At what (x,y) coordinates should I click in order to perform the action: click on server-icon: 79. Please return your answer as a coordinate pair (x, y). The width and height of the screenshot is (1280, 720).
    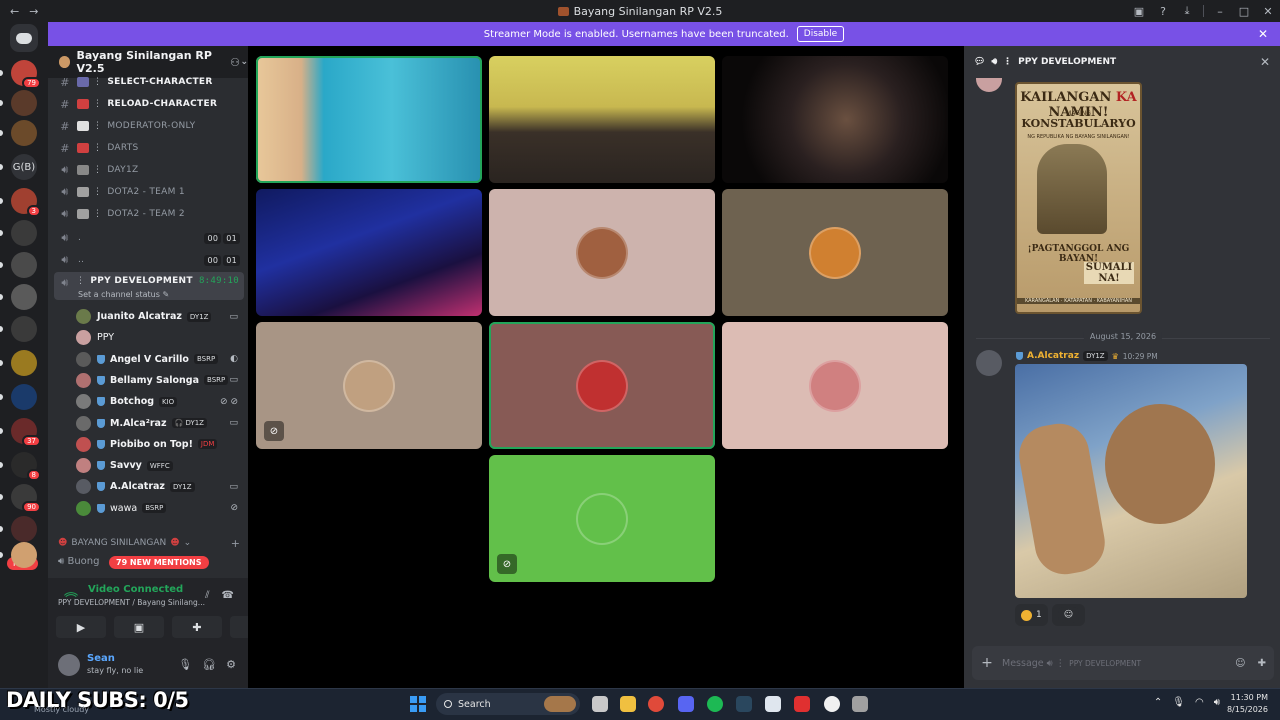
    Looking at the image, I should click on (26, 74).